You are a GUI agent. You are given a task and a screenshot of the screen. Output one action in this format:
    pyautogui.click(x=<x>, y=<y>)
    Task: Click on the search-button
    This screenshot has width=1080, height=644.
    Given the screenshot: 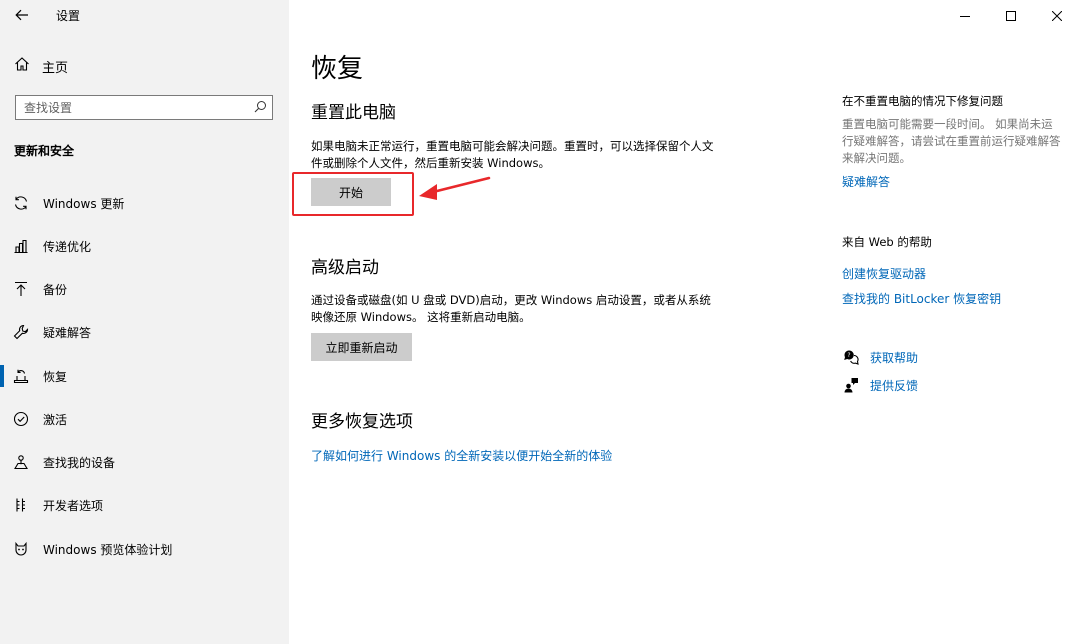 What is the action you would take?
    pyautogui.click(x=260, y=107)
    